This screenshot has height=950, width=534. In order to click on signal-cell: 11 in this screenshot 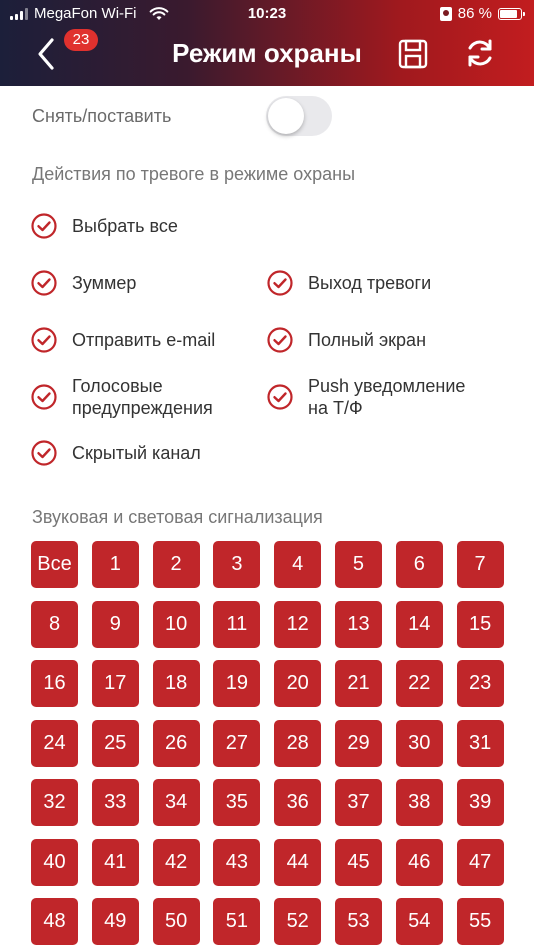, I will do `click(237, 624)`.